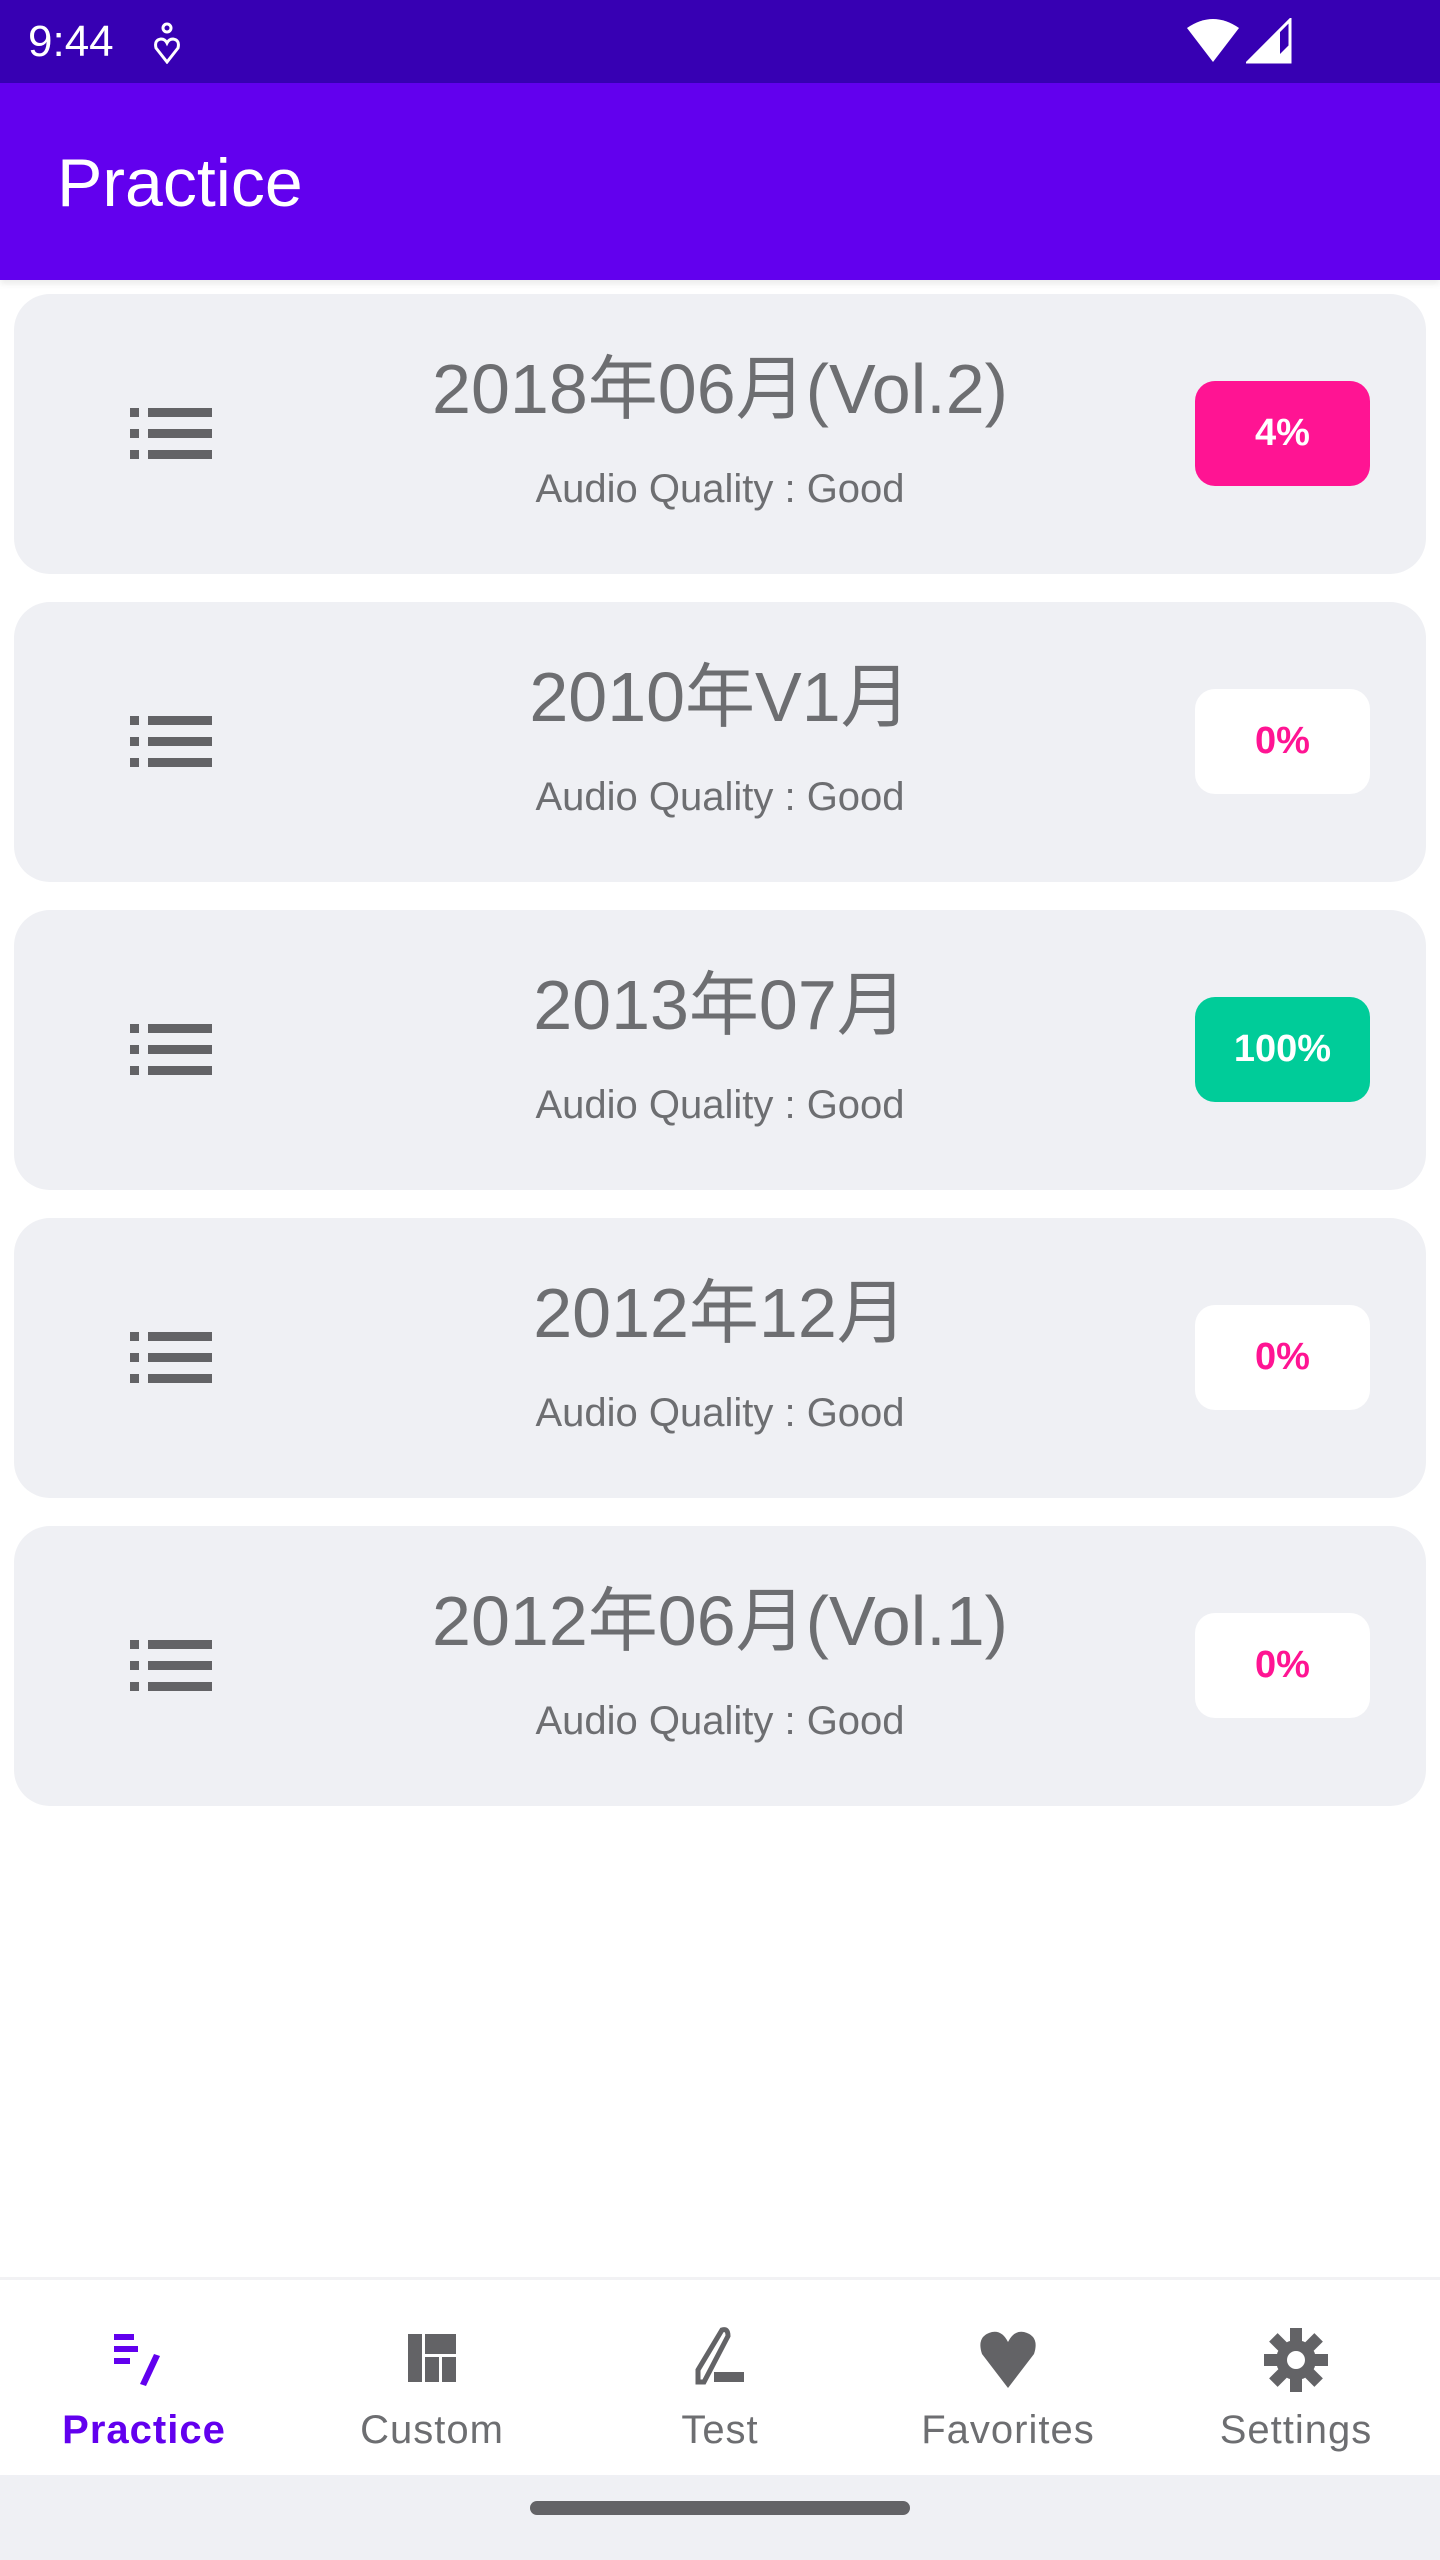  I want to click on notification-icon, so click(167, 43).